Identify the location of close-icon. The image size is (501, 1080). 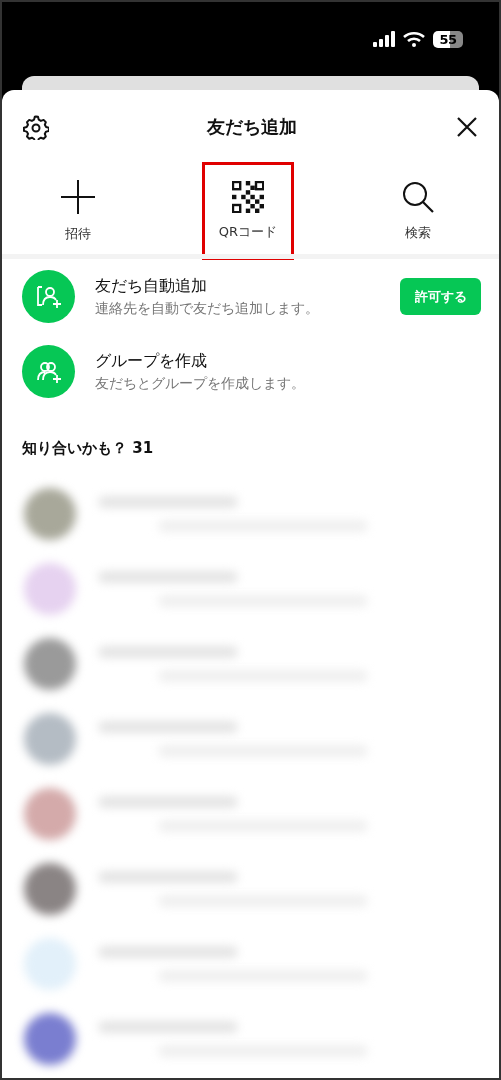
(467, 127).